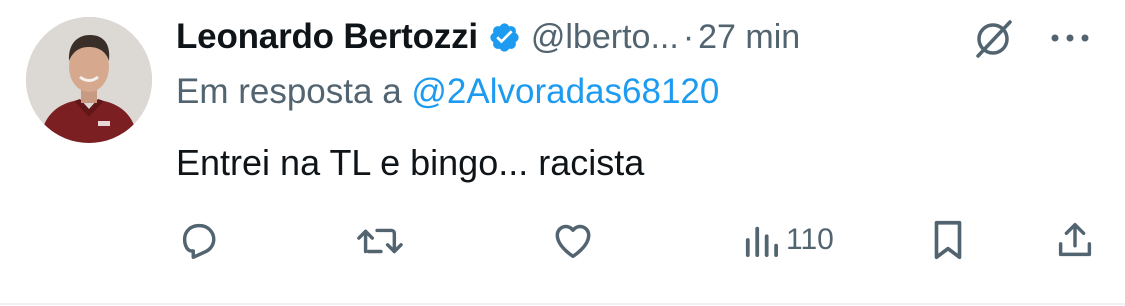 This screenshot has width=1125, height=306. I want to click on retweet-icon, so click(379, 240).